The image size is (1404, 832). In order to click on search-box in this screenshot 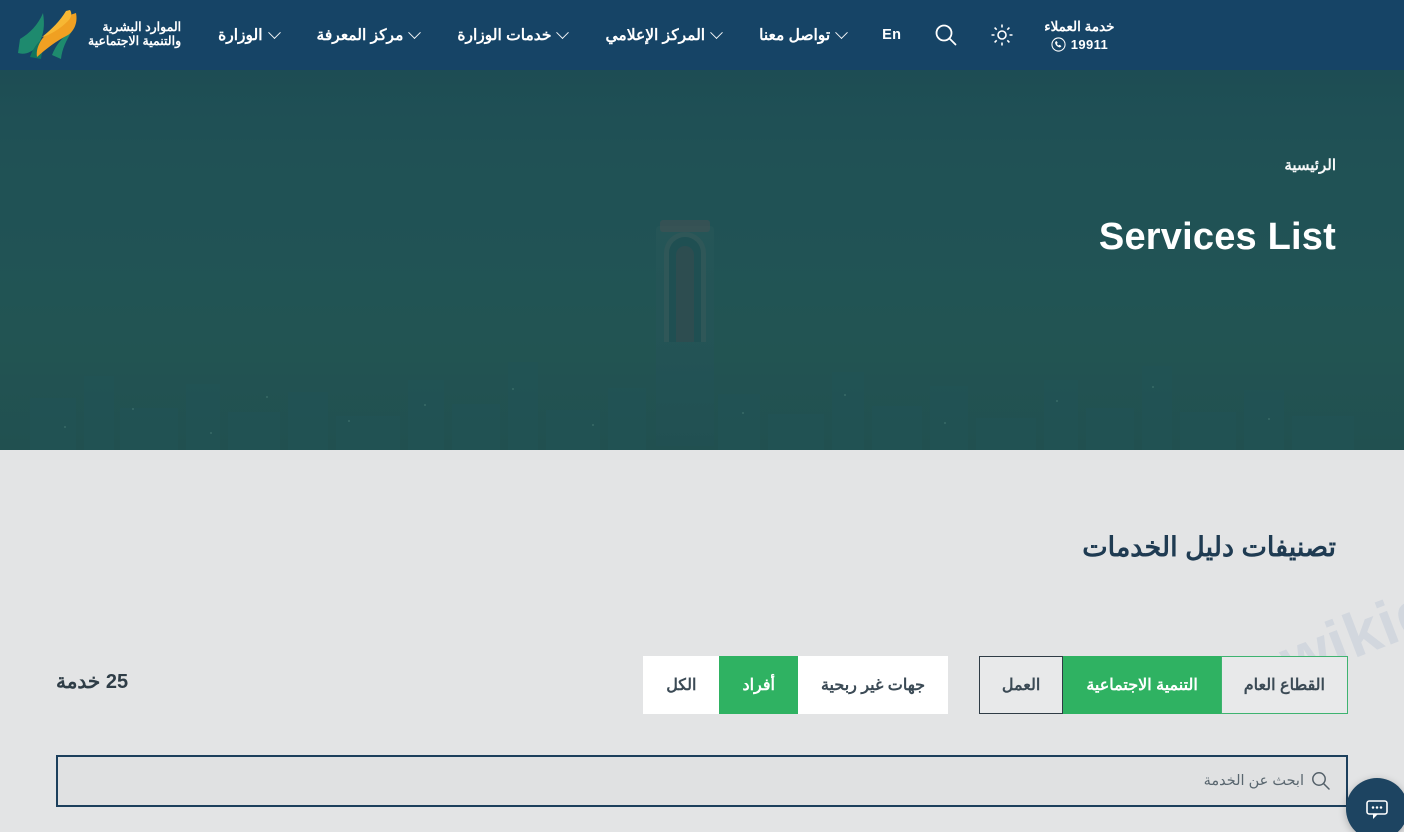, I will do `click(702, 781)`.